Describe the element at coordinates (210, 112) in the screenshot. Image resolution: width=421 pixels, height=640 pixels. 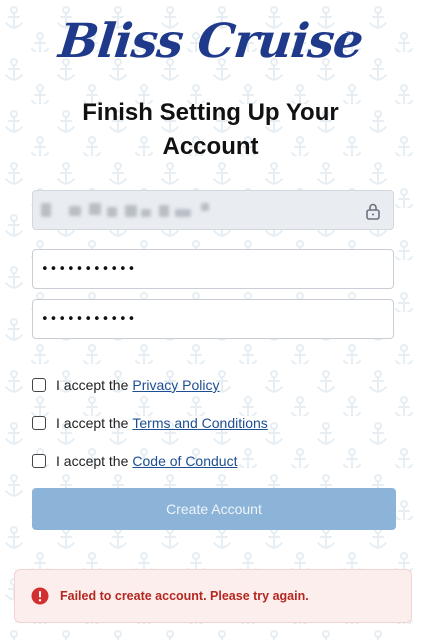
I see `page-title-line-1: Finish Setting Up Your` at that location.